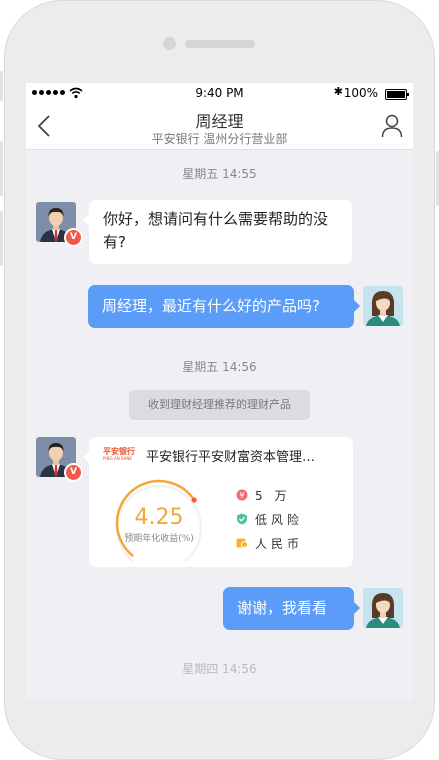  Describe the element at coordinates (119, 454) in the screenshot. I see `bank-logo: 平安银行 PING AN BANK` at that location.